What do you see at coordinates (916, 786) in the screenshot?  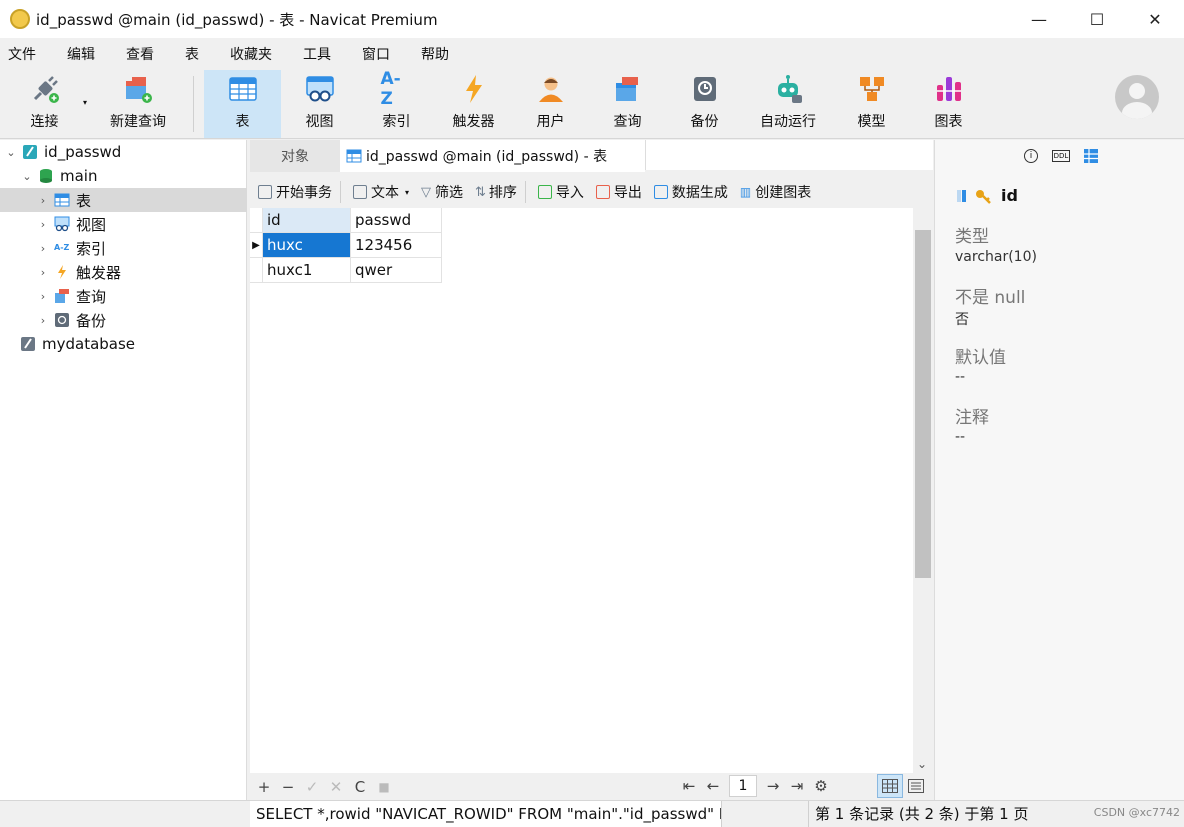 I see `form-view-button` at bounding box center [916, 786].